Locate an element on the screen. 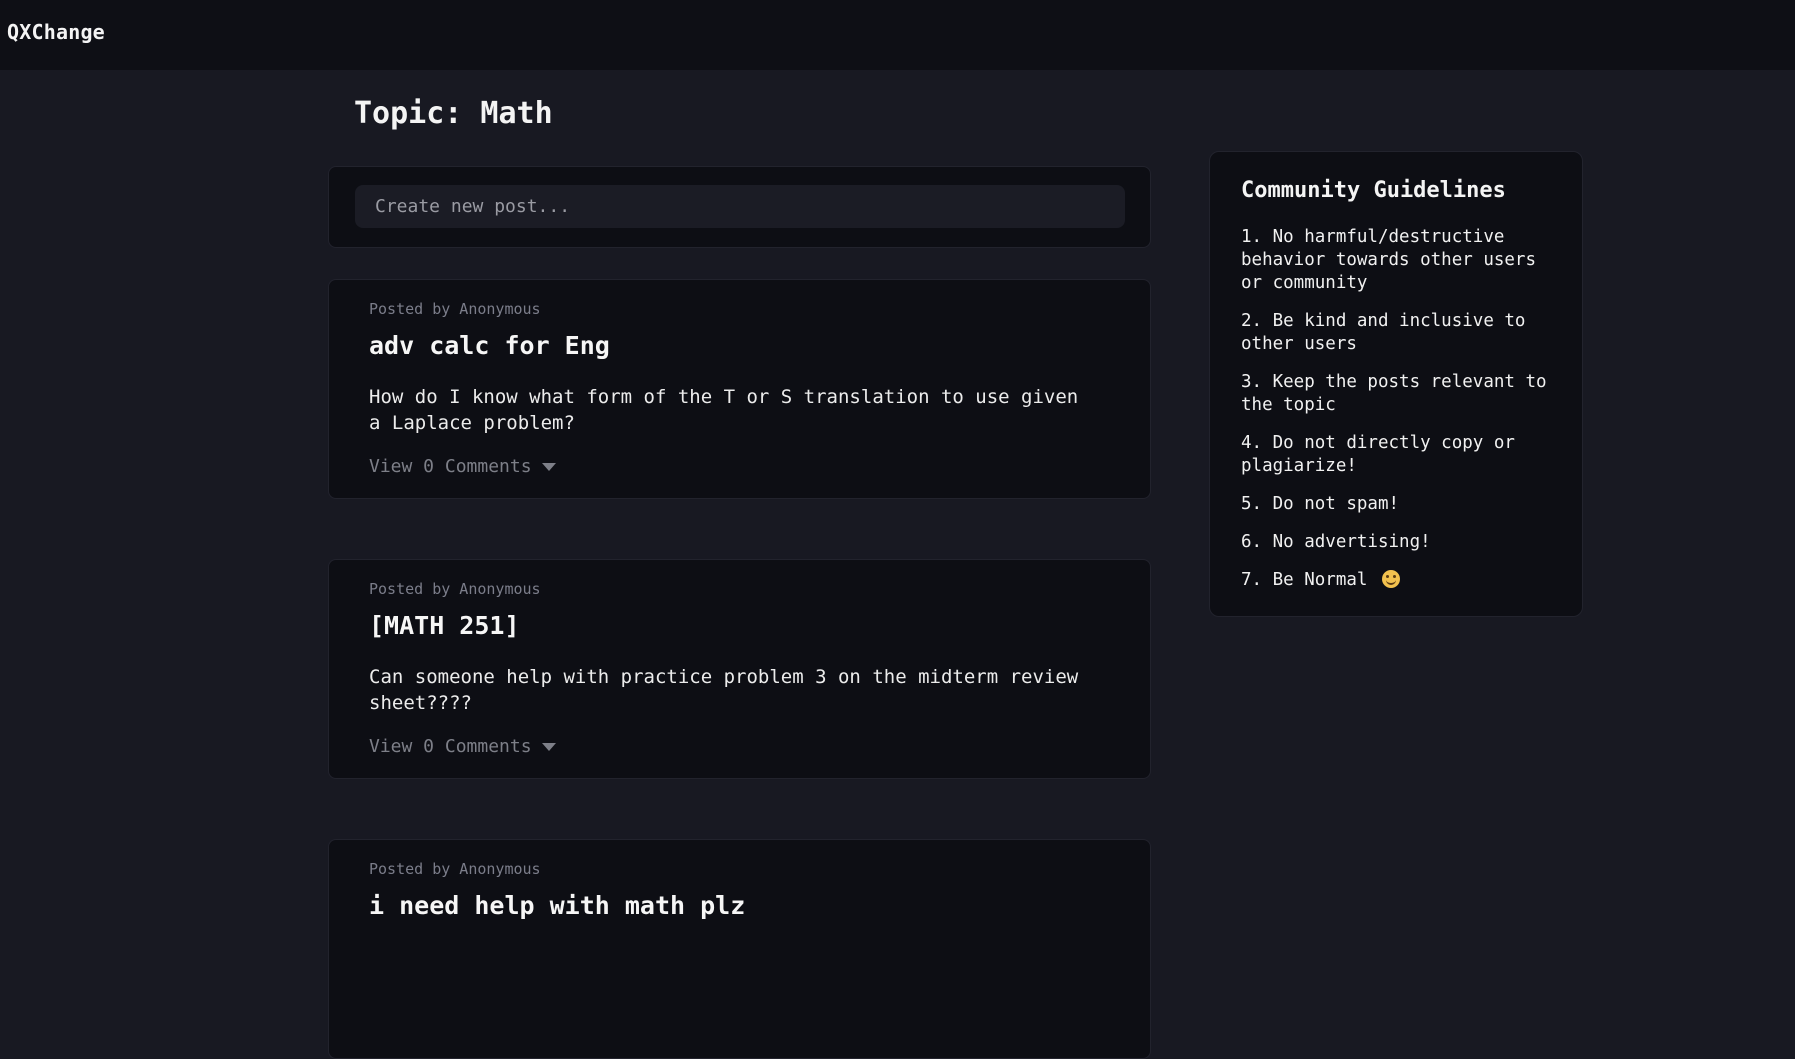 Image resolution: width=1795 pixels, height=1059 pixels. top-navbar: QXChange is located at coordinates (897, 35).